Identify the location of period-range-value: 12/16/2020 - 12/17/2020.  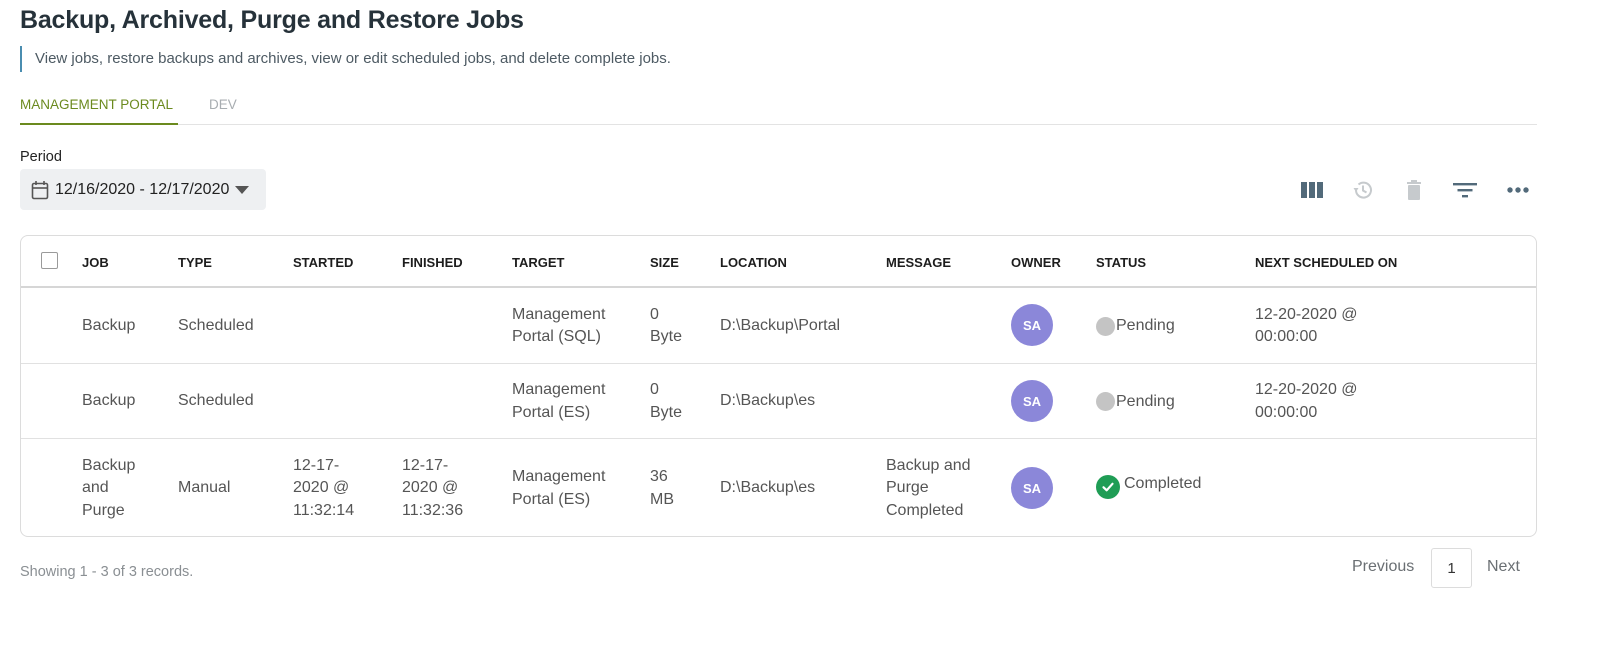
(142, 189).